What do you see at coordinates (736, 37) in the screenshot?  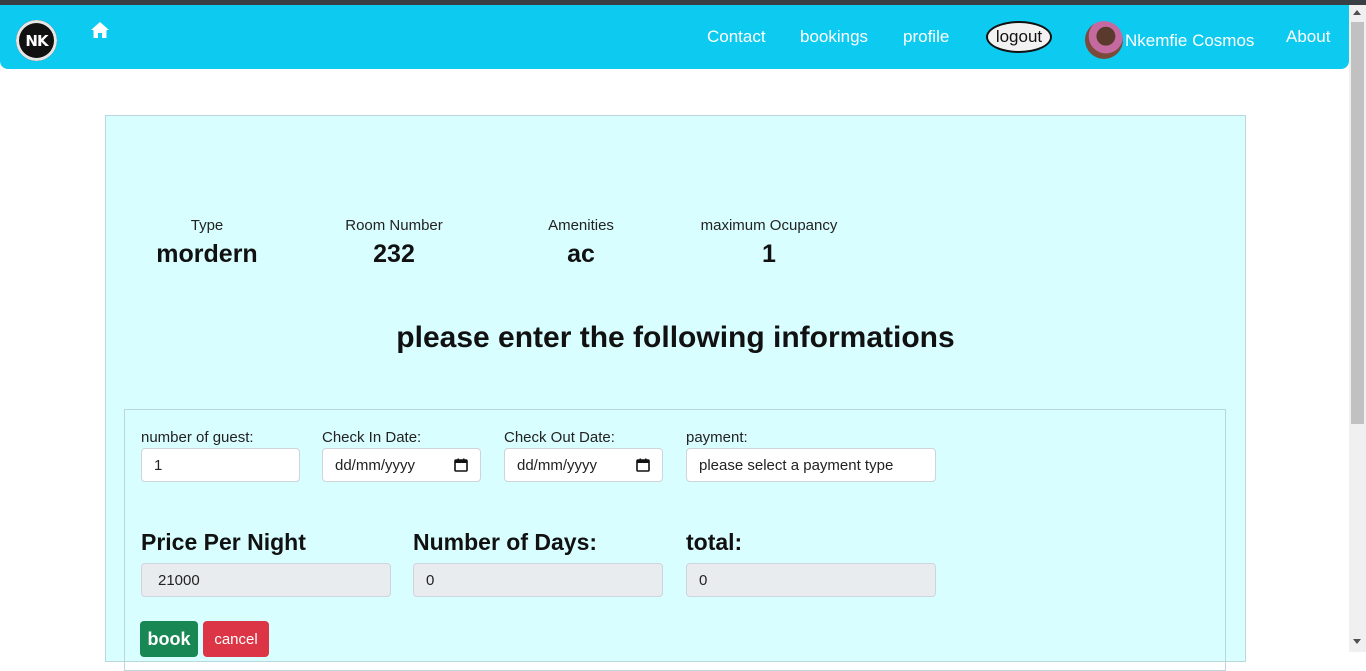 I see `nav-link-contact: Contact` at bounding box center [736, 37].